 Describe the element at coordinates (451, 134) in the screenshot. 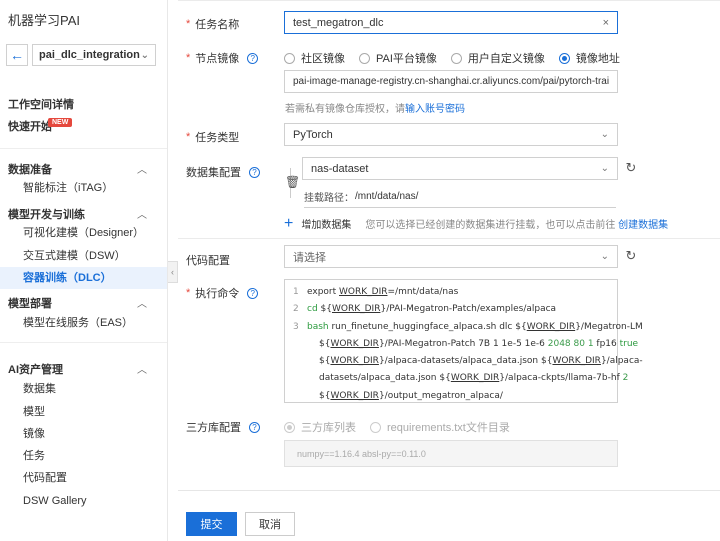

I see `task-type-select: PyTorch ⌄` at that location.